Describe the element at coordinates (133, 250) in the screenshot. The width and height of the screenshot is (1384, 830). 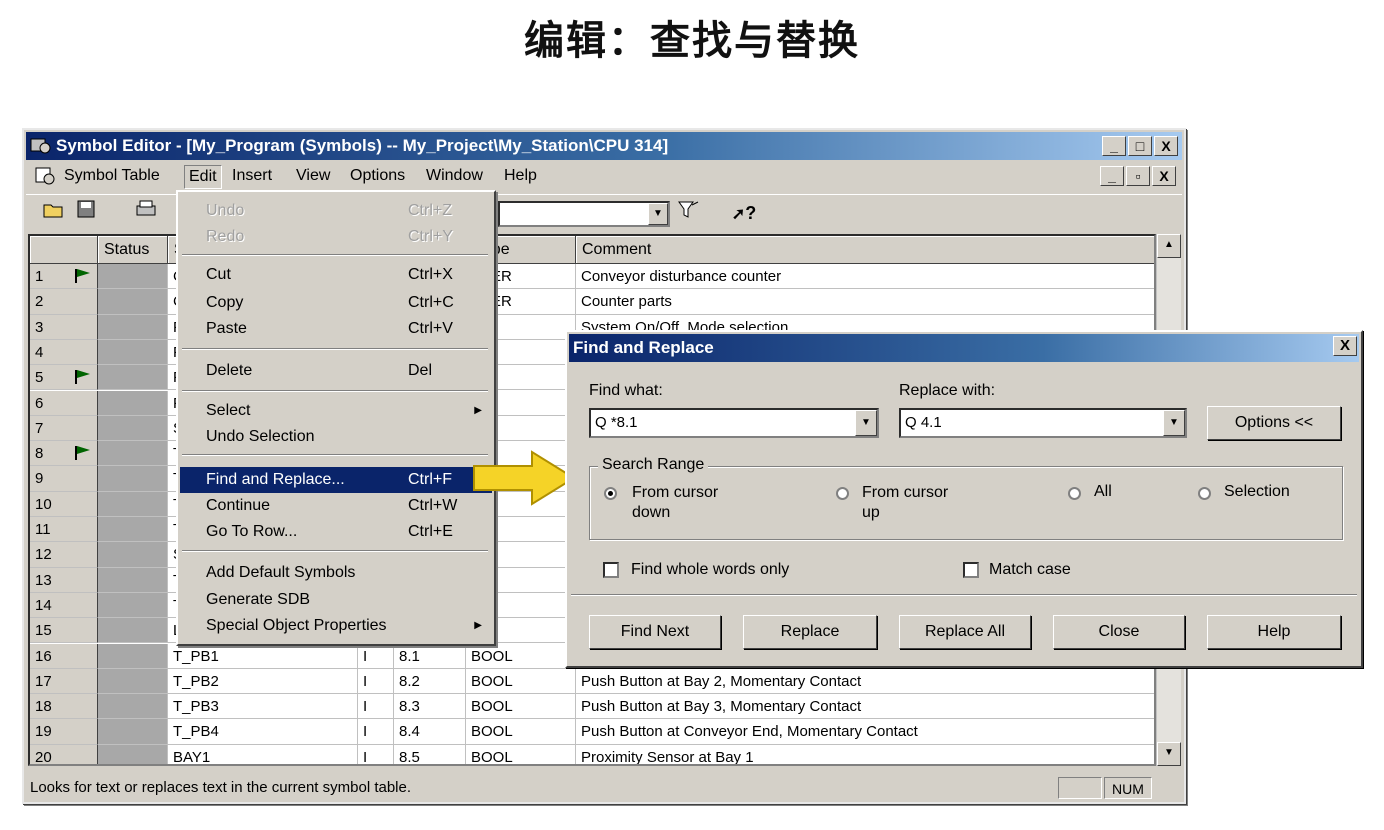
I see `header-status: Status` at that location.